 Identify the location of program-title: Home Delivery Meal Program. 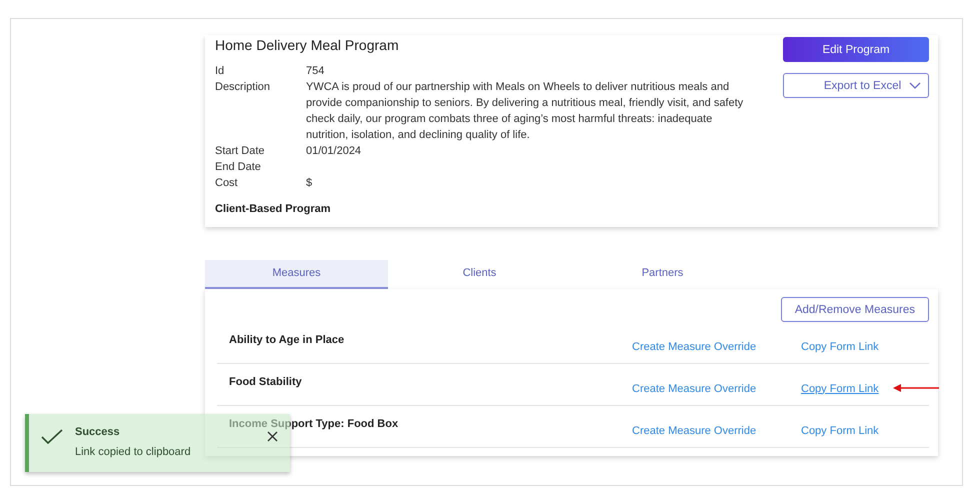
(307, 45).